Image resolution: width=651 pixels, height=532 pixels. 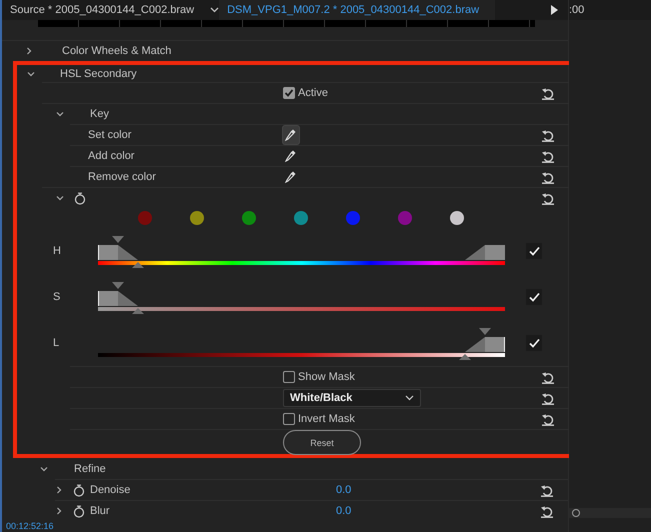 I want to click on channel-label: L, so click(x=56, y=343).